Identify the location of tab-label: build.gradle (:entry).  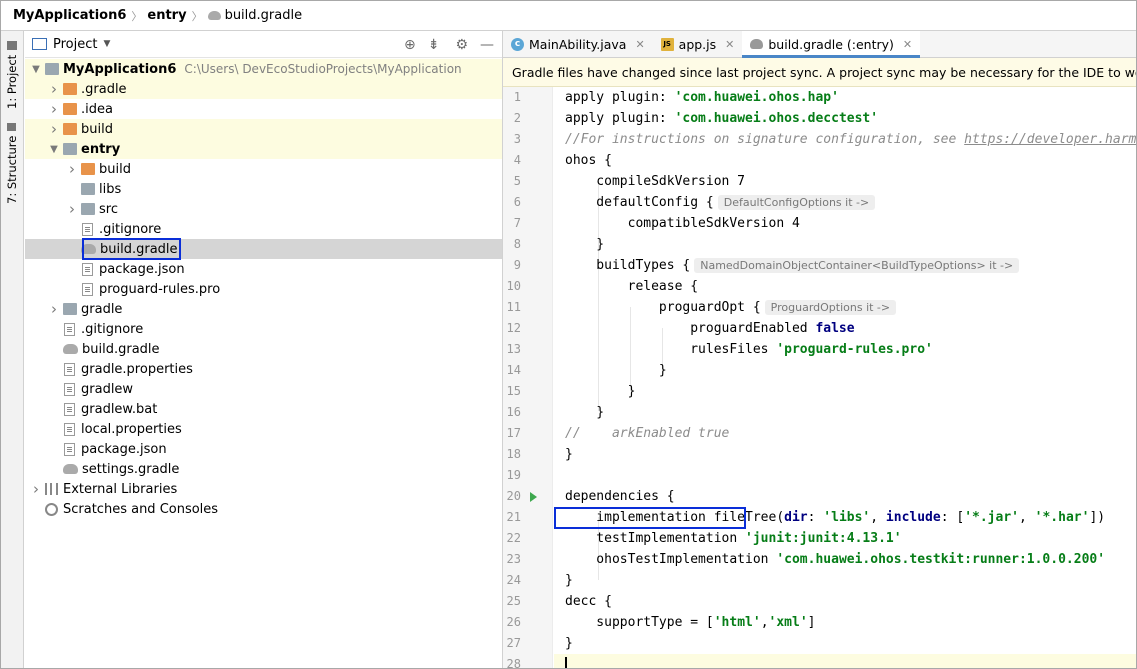
(831, 44).